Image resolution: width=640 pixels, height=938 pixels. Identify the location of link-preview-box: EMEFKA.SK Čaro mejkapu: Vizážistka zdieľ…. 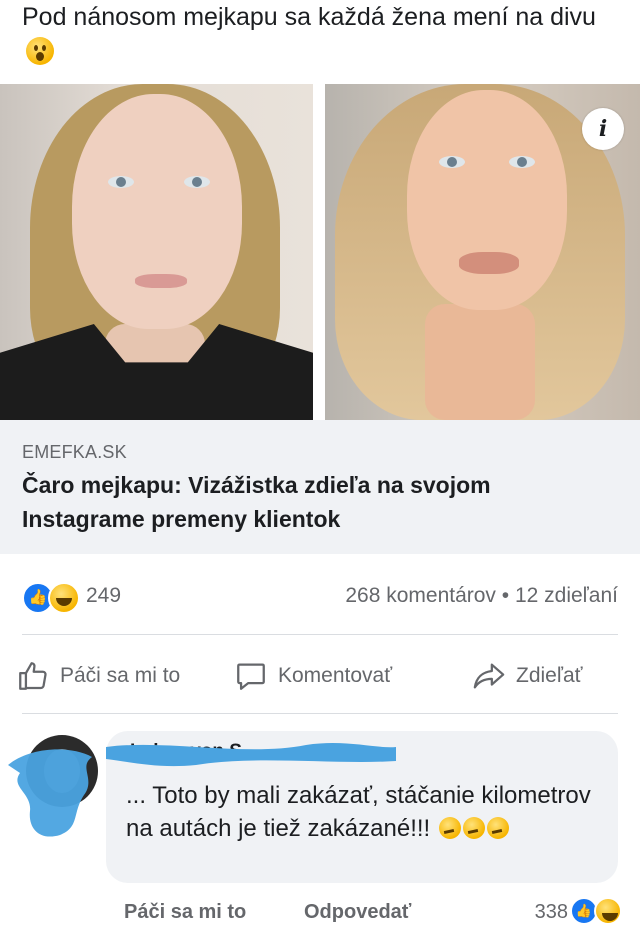
(320, 487).